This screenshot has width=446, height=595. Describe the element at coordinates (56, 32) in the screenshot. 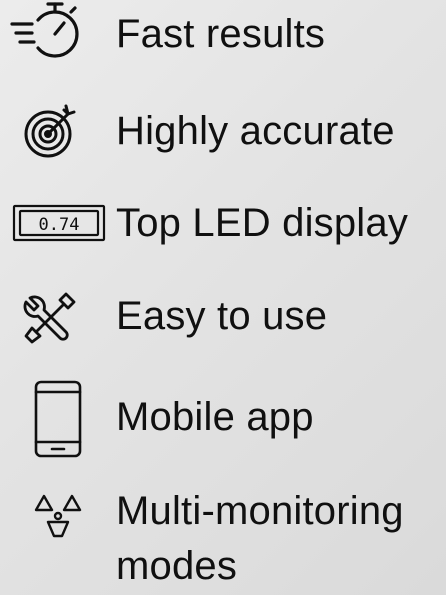

I see `stopwatch-icon` at that location.